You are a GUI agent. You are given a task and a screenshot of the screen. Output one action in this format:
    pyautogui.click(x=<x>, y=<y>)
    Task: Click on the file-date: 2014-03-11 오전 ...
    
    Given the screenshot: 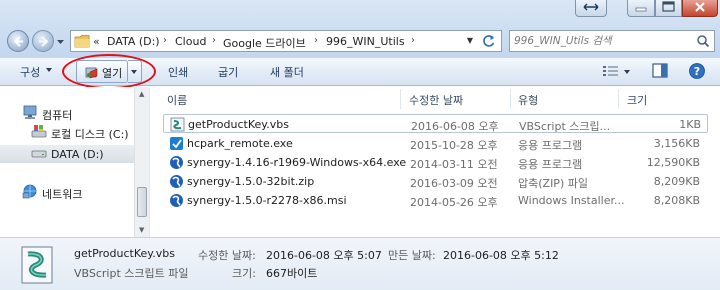 What is the action you would take?
    pyautogui.click(x=455, y=164)
    